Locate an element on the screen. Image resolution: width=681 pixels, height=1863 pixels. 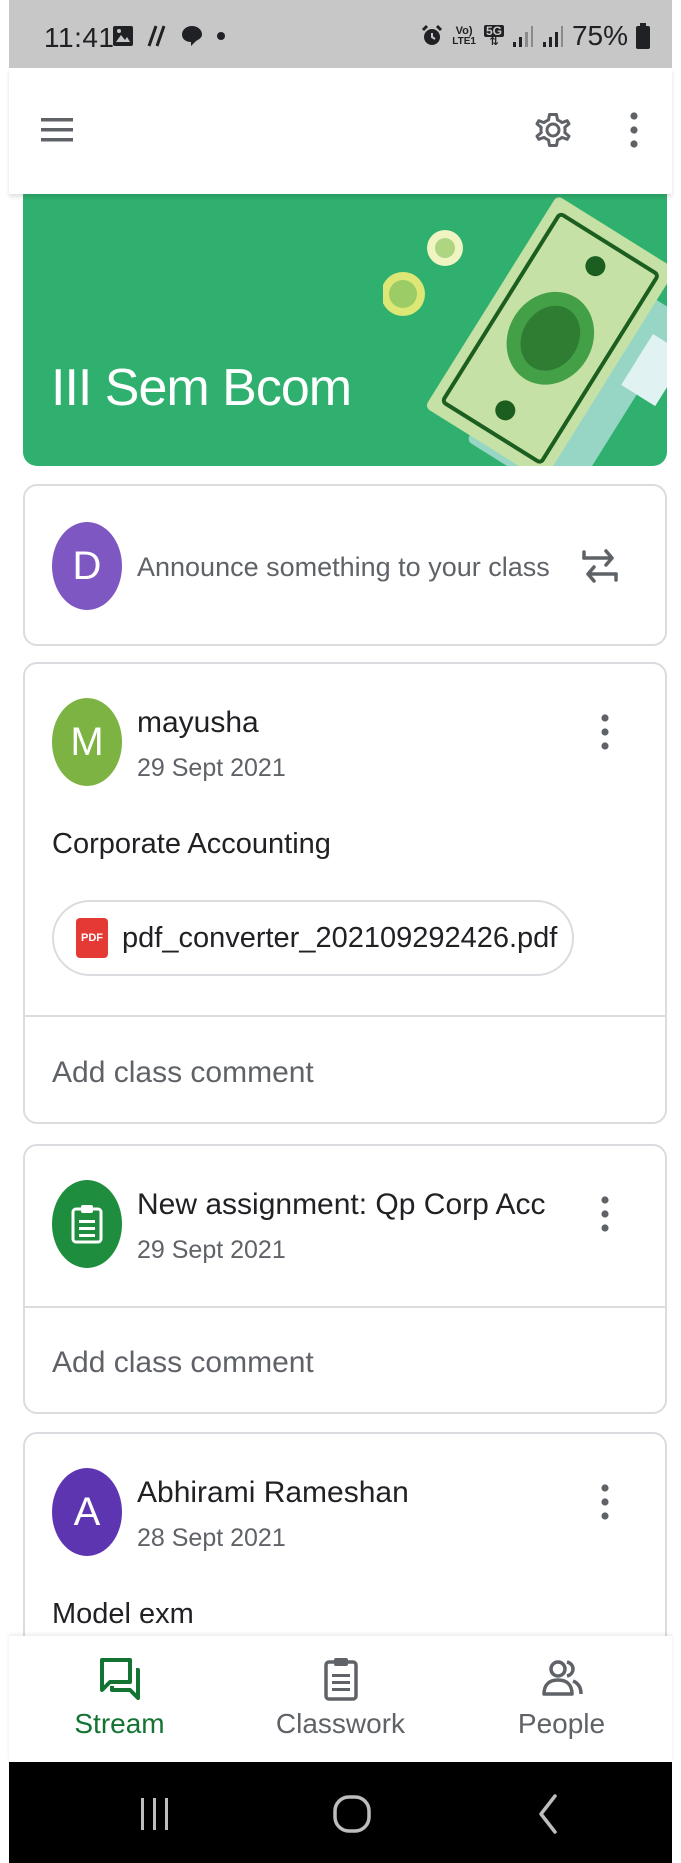
signal-icon is located at coordinates (522, 36).